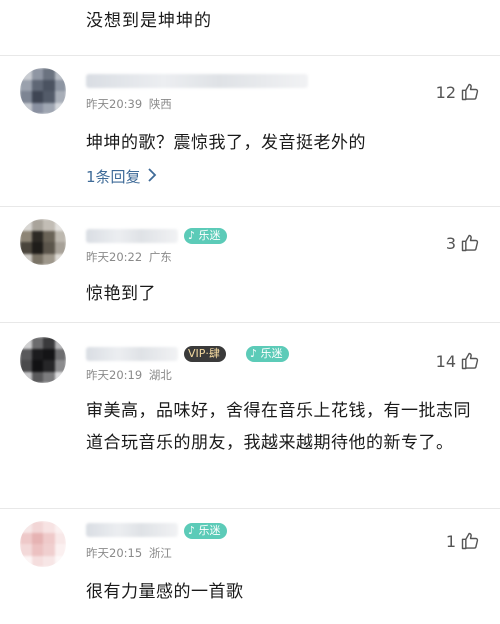 The image size is (500, 624). What do you see at coordinates (113, 177) in the screenshot?
I see `replies-label: 1条回复` at bounding box center [113, 177].